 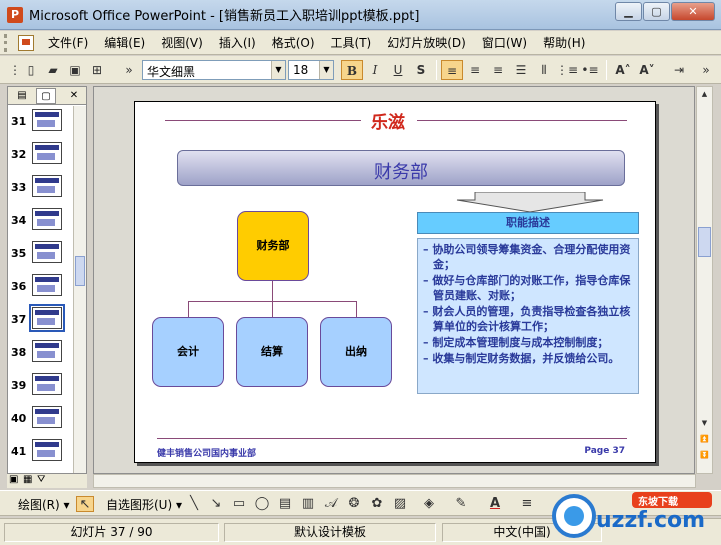 I want to click on menu-tools: 工具(T), so click(x=351, y=42).